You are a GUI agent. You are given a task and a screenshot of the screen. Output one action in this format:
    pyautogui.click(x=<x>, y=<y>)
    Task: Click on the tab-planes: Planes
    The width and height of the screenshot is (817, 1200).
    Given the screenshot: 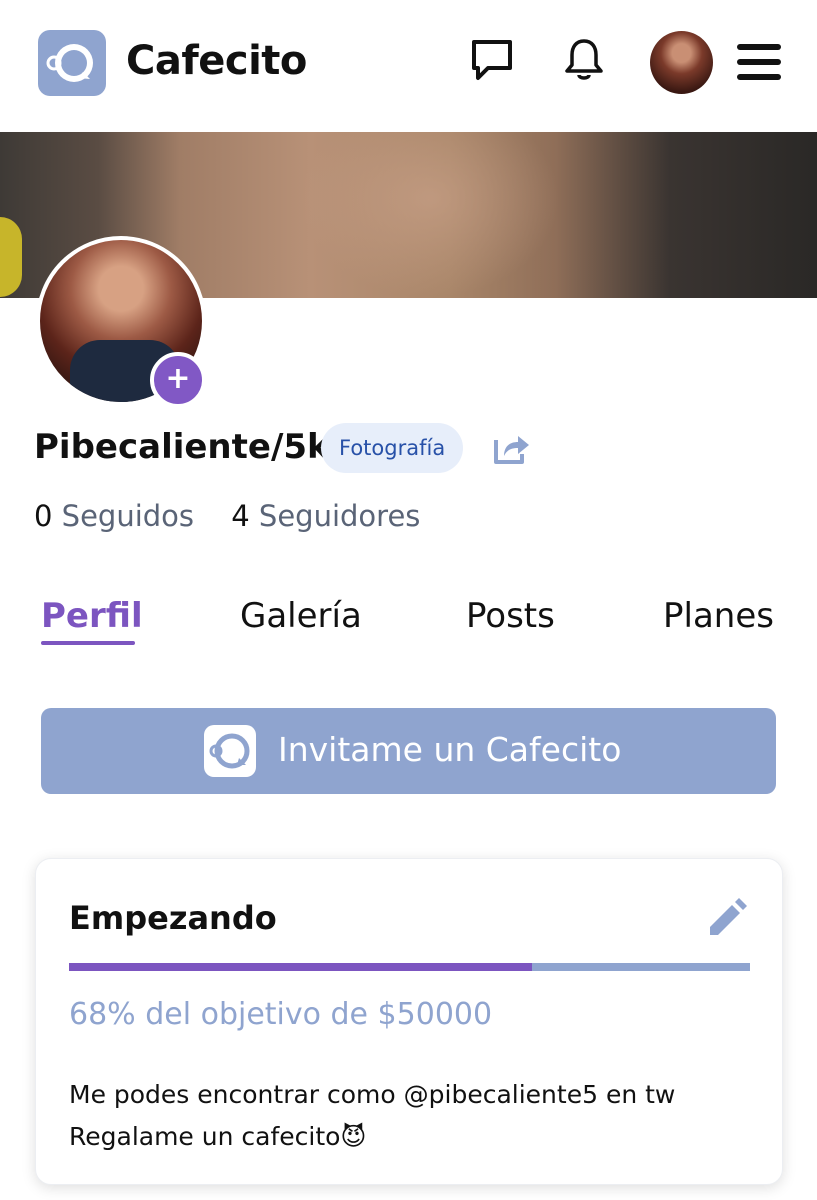 What is the action you would take?
    pyautogui.click(x=718, y=616)
    